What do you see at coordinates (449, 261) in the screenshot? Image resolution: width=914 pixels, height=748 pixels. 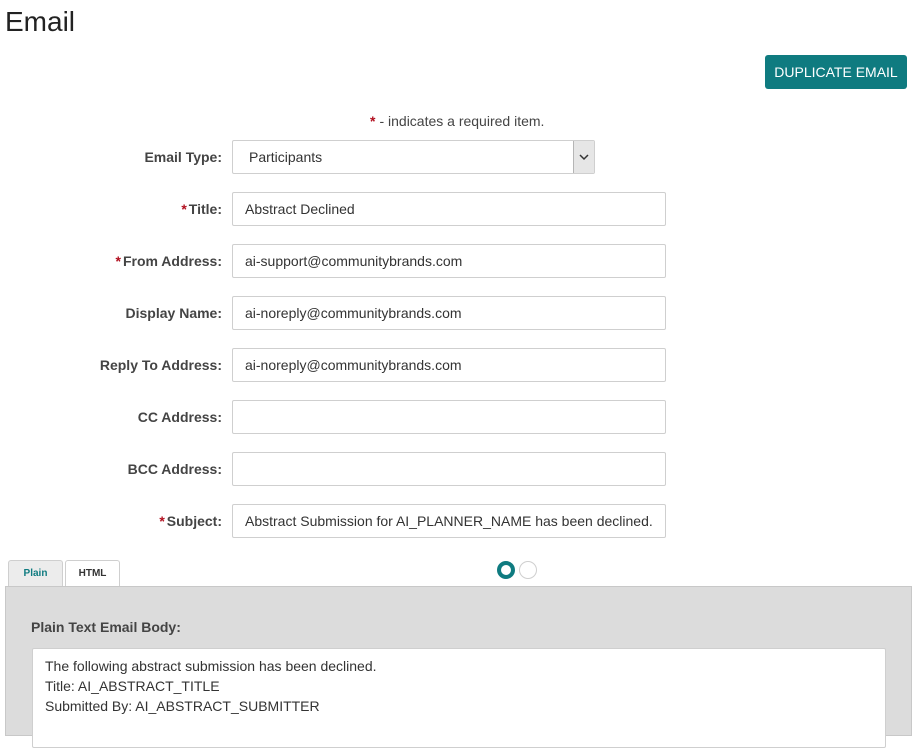 I see `from-address-field` at bounding box center [449, 261].